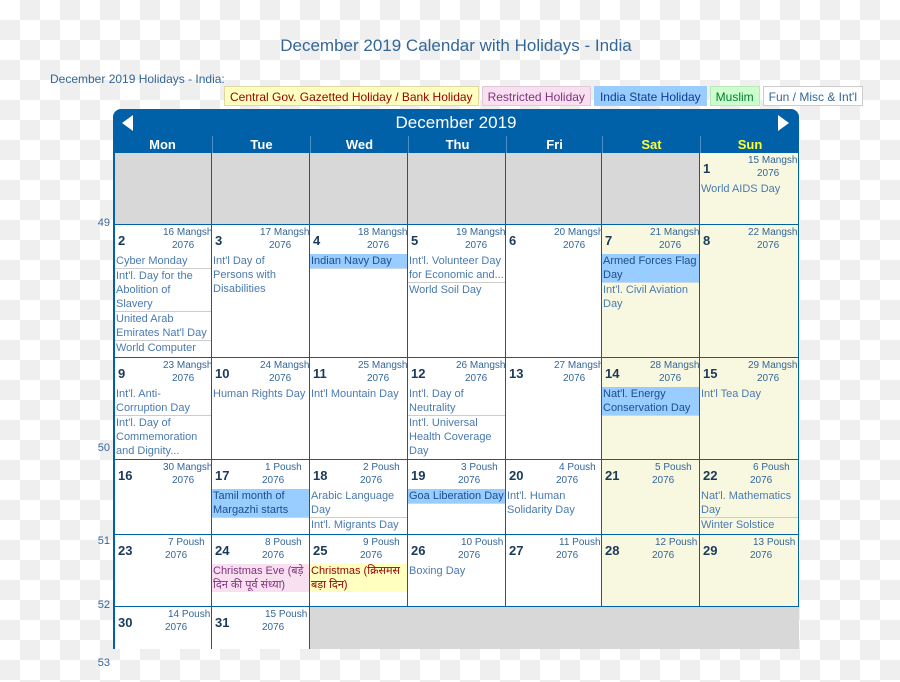  I want to click on nepali-day-month: 17 Mangshir, so click(284, 232).